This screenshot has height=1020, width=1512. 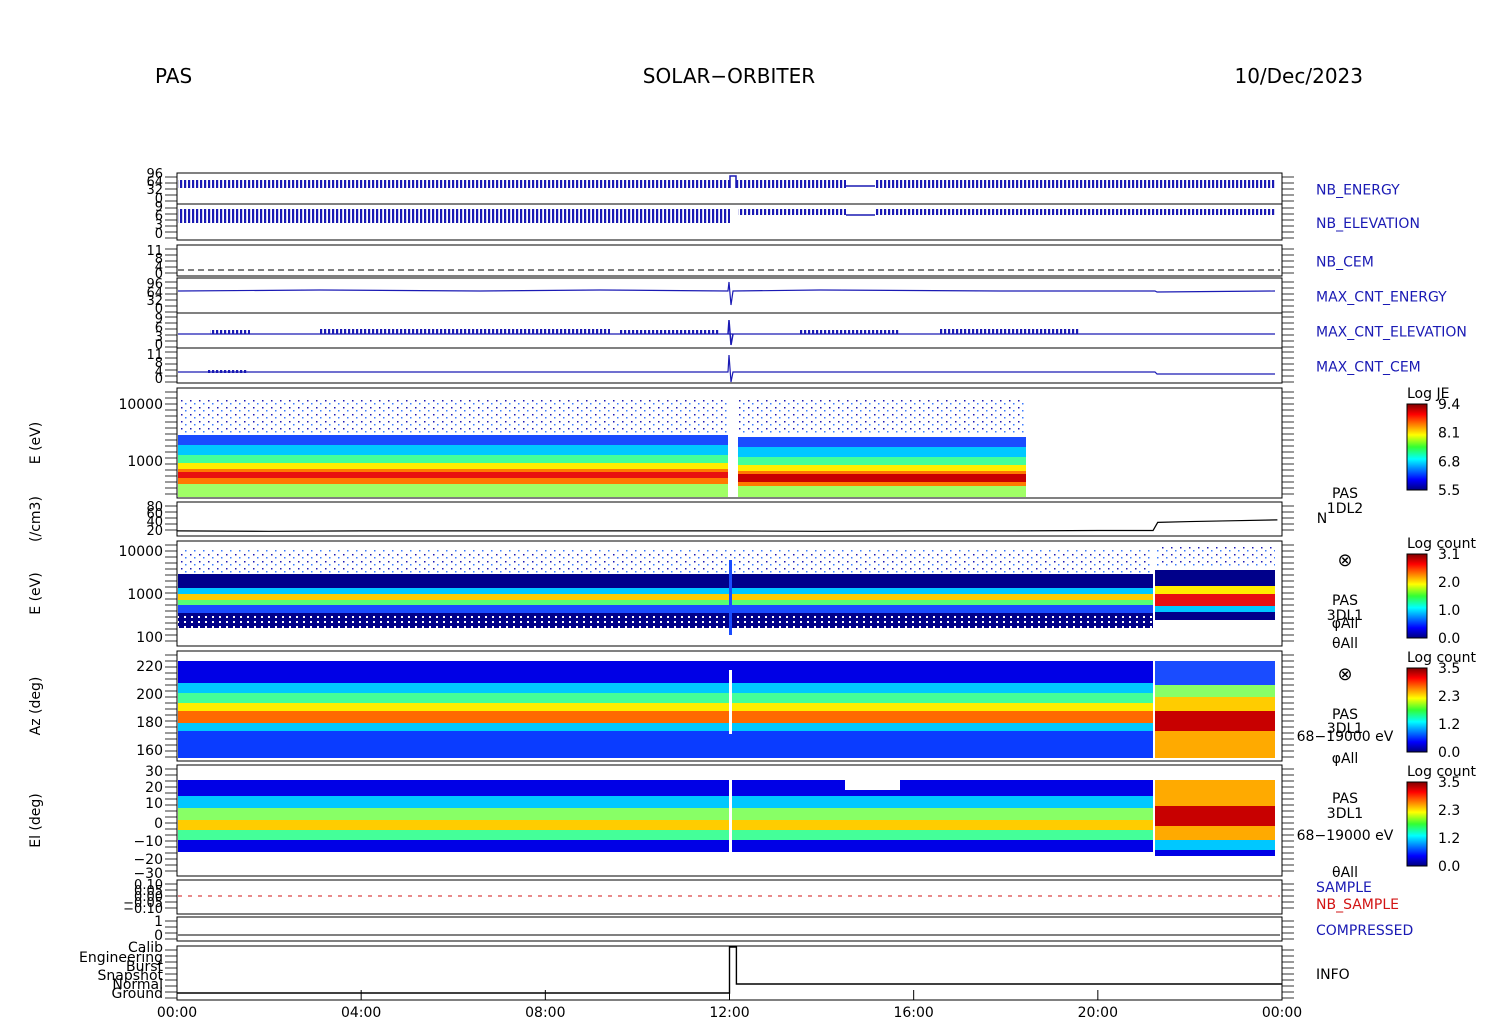 I want to click on ytick-label: 160, so click(x=149, y=751).